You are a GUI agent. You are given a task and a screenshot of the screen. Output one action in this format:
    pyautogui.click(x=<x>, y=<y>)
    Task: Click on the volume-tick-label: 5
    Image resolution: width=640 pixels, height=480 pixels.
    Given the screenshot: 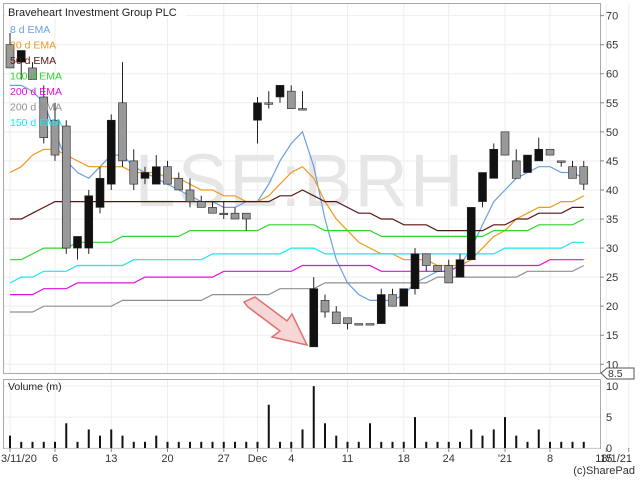 What is the action you would take?
    pyautogui.click(x=609, y=418)
    